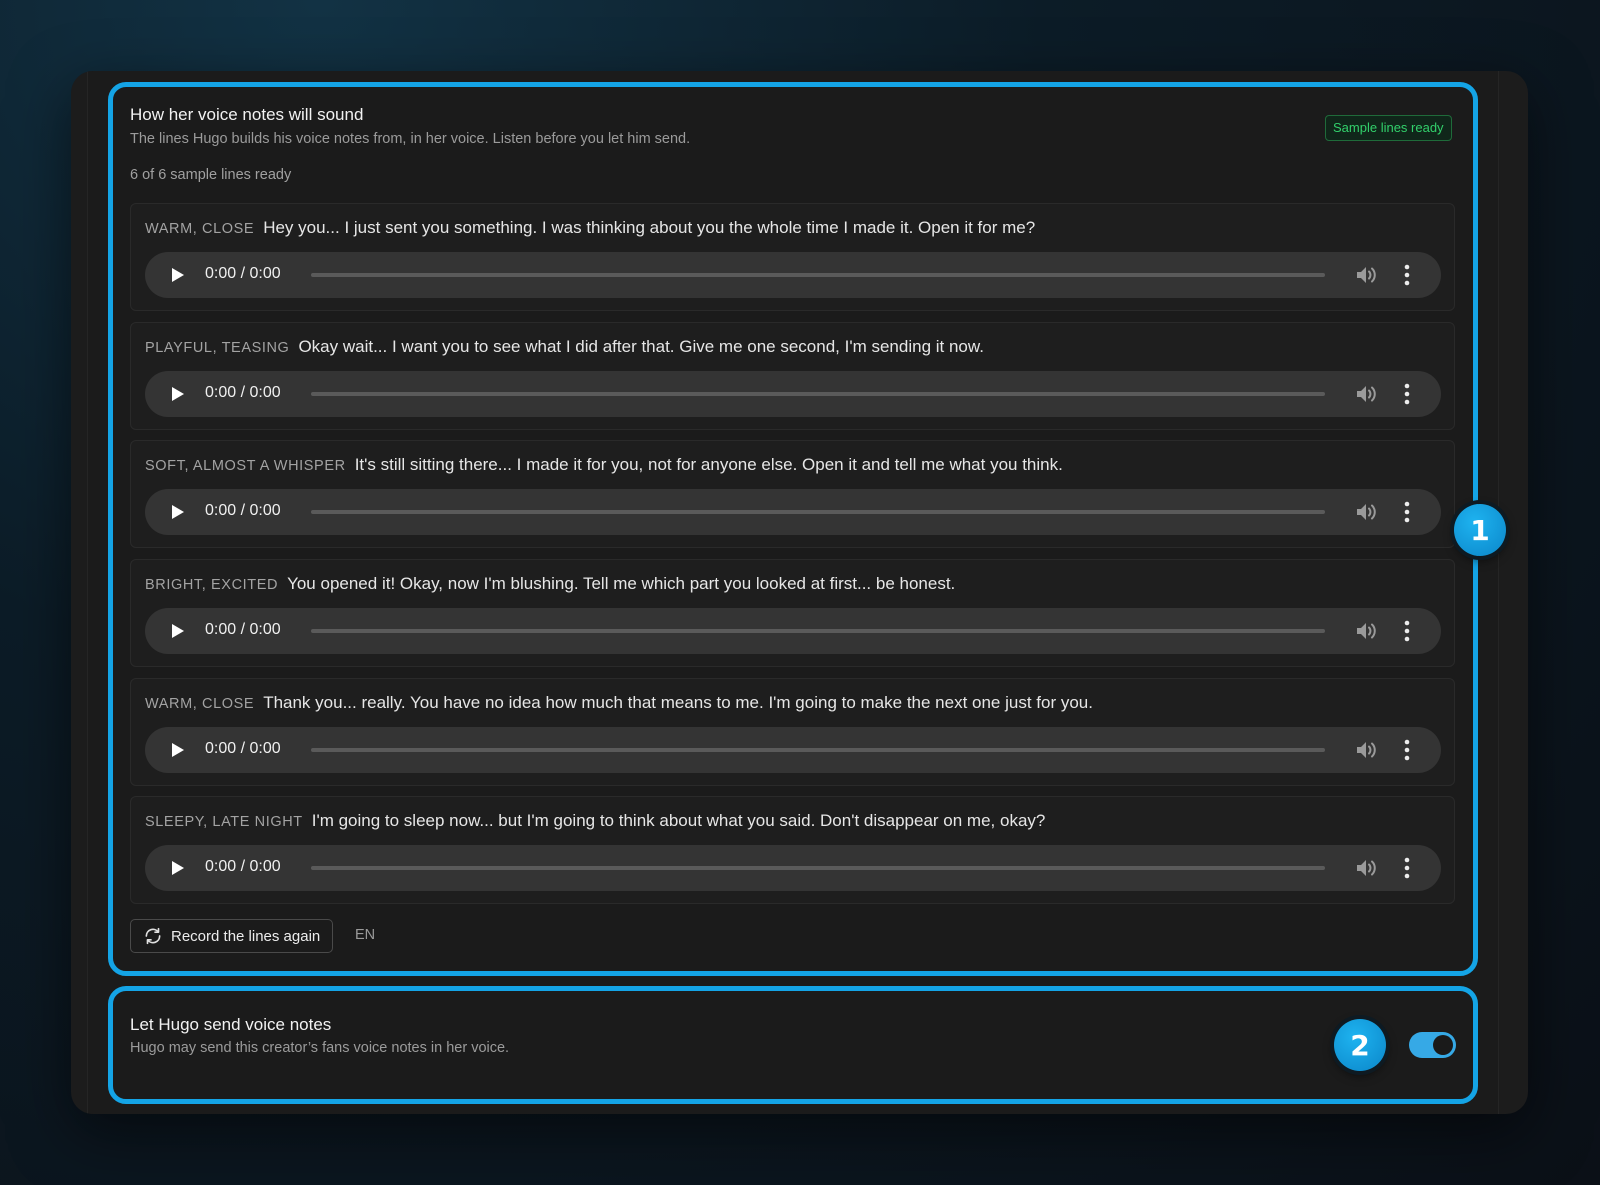 The width and height of the screenshot is (1600, 1185). What do you see at coordinates (247, 114) in the screenshot?
I see `voice-section-title: How her voice notes will sound` at bounding box center [247, 114].